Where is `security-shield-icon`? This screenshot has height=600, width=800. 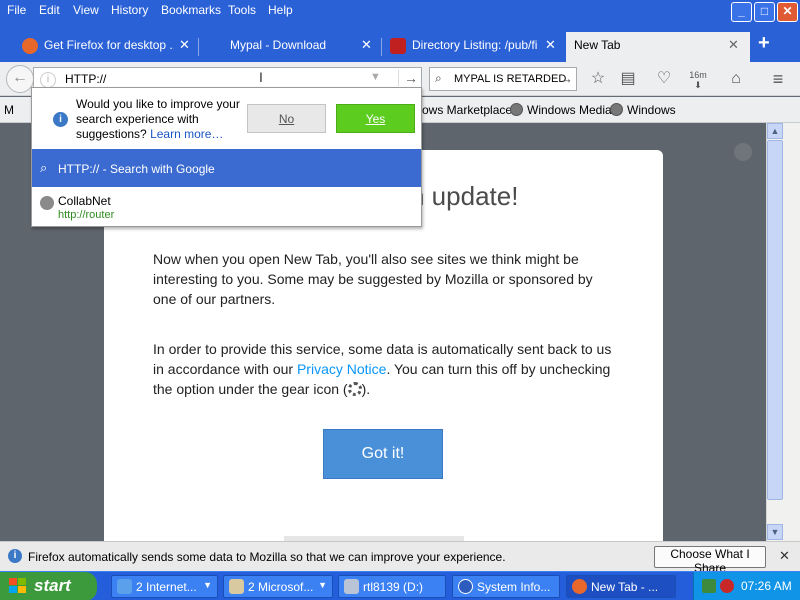
security-shield-icon is located at coordinates (727, 586).